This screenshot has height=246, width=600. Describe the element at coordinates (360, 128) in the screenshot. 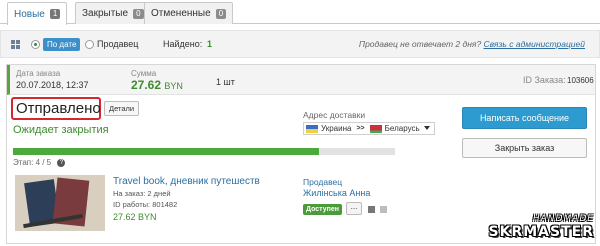

I see `route-arrows: >>` at that location.